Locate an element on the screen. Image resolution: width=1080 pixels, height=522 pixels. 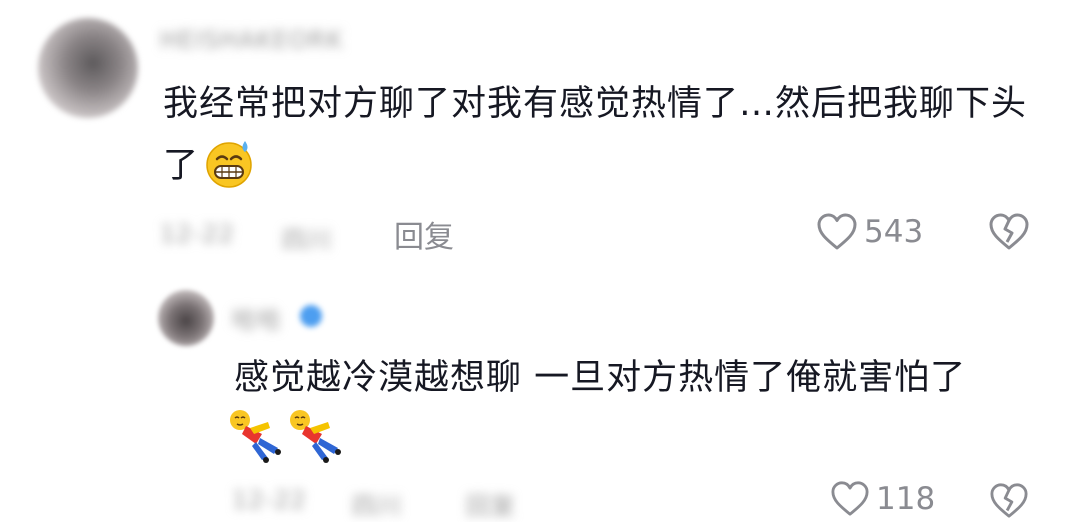
reply-button: 回复 is located at coordinates (424, 234).